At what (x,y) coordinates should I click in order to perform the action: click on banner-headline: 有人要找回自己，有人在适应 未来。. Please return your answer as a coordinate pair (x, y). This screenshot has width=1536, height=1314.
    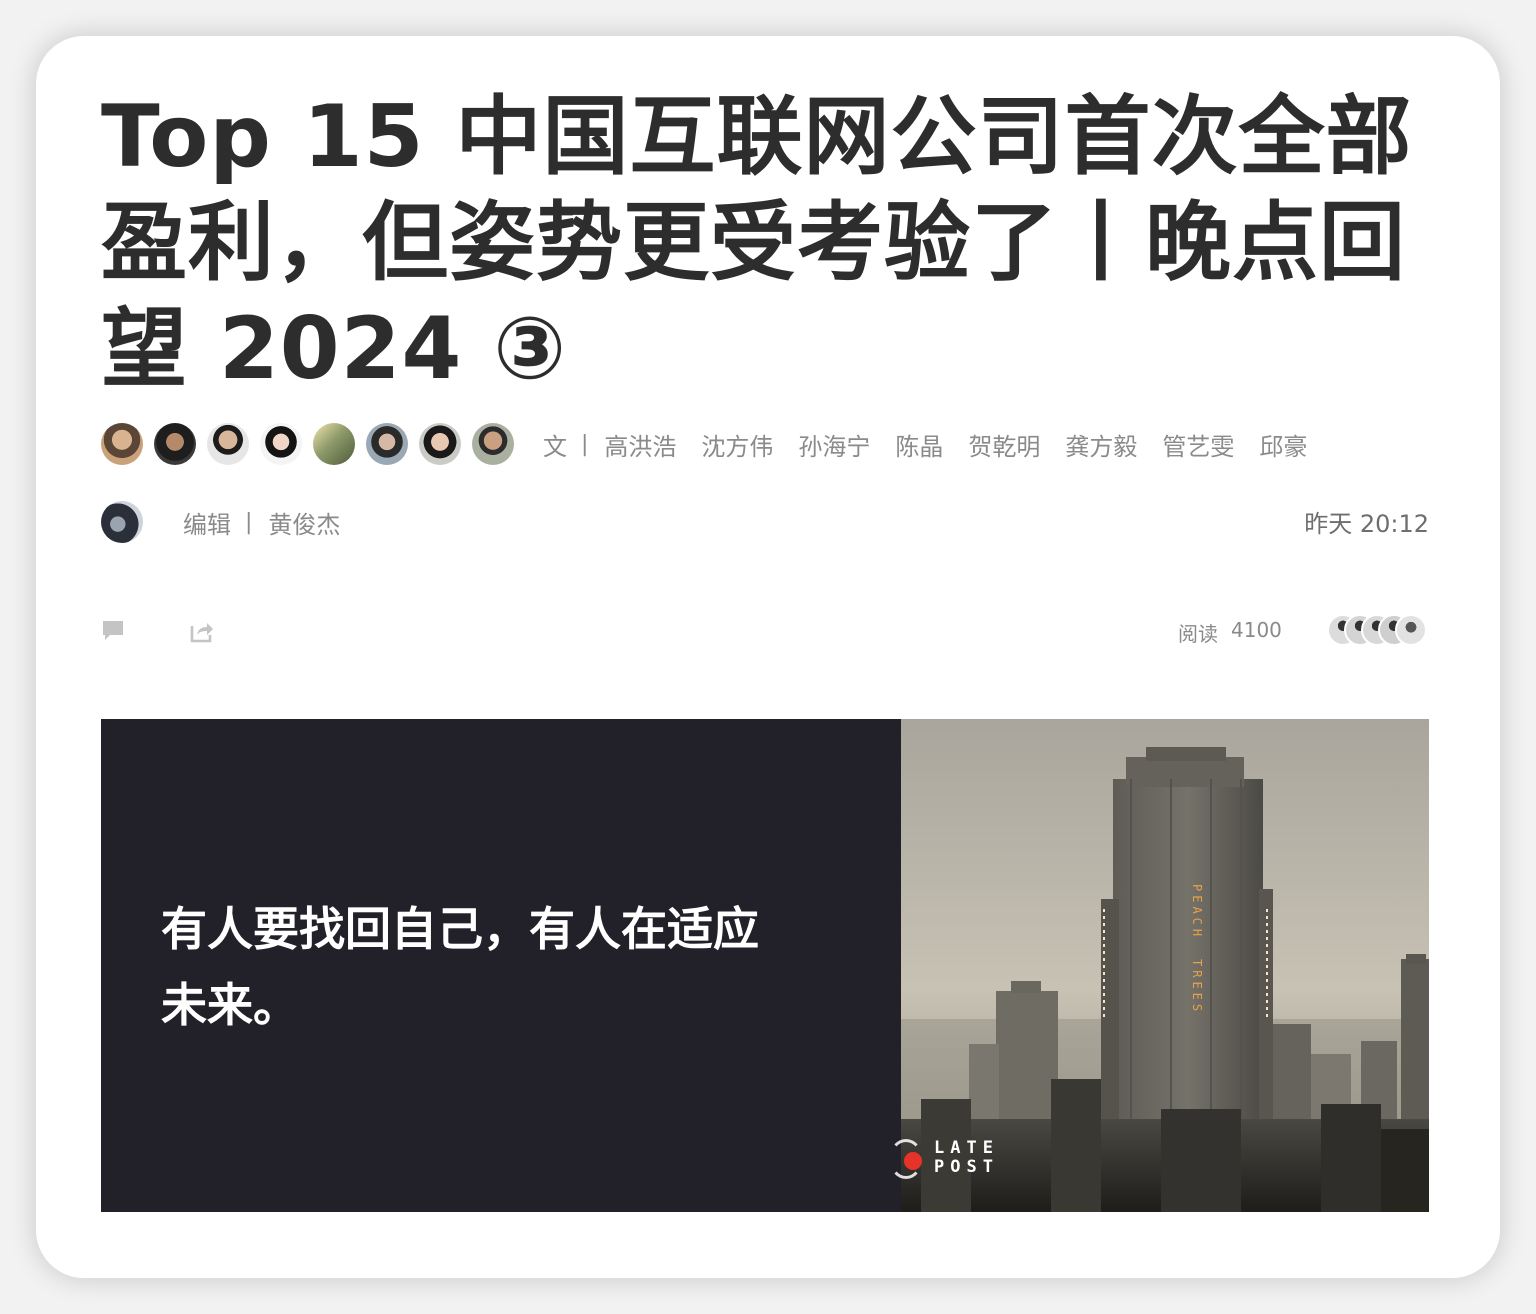
    Looking at the image, I should click on (501, 967).